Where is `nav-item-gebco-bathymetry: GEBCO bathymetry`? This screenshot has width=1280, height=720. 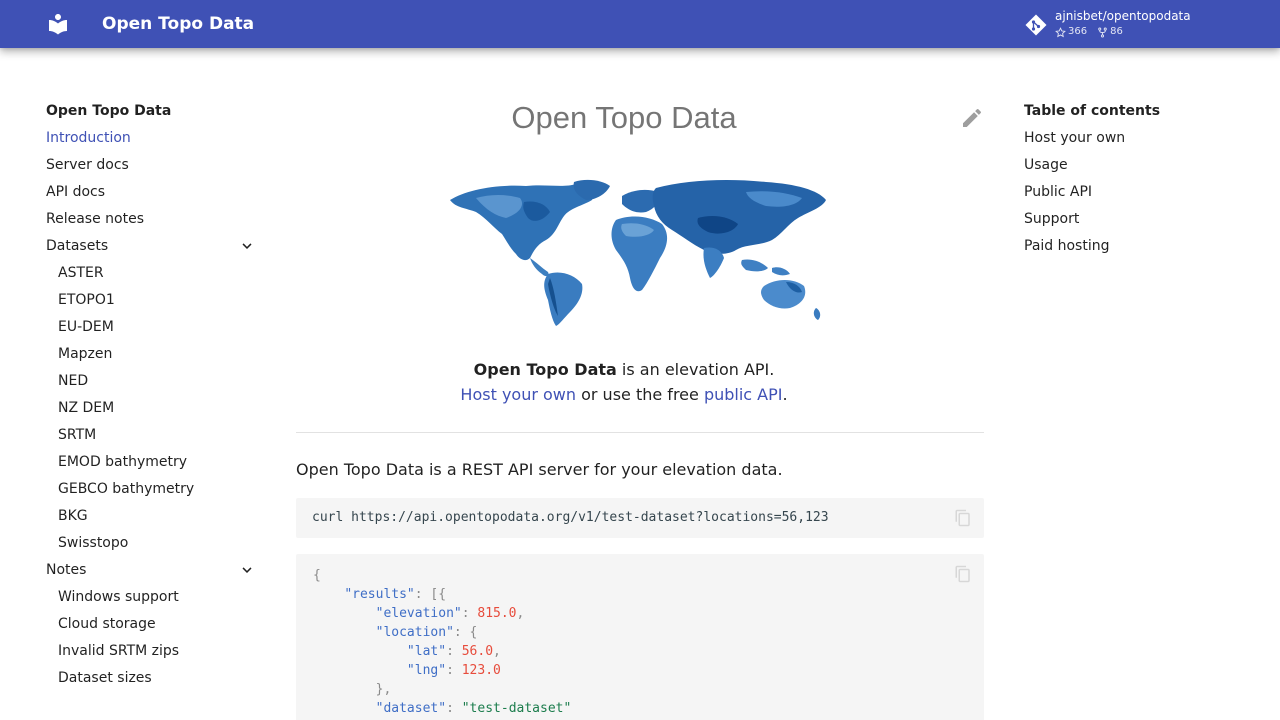 nav-item-gebco-bathymetry: GEBCO bathymetry is located at coordinates (151, 491).